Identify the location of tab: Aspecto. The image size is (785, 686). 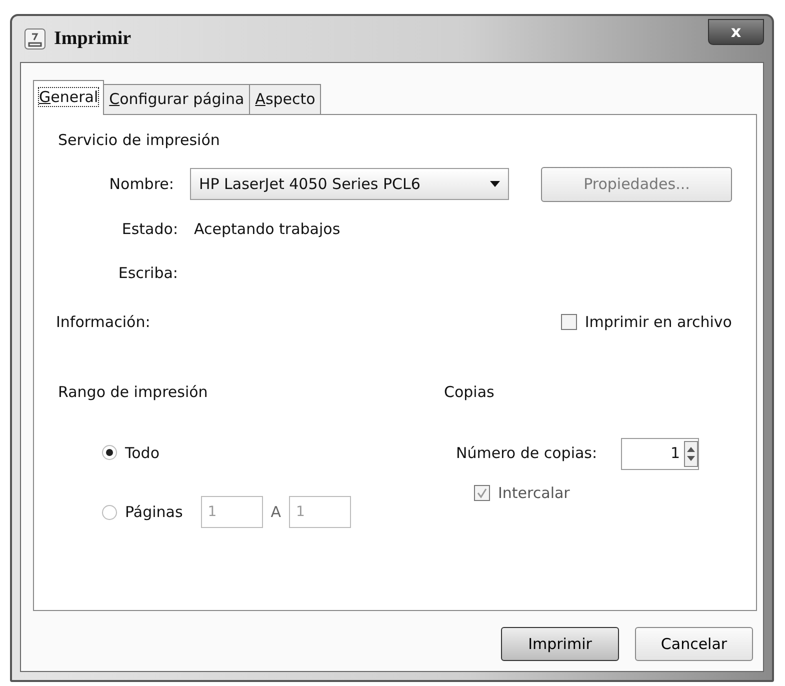
(285, 99).